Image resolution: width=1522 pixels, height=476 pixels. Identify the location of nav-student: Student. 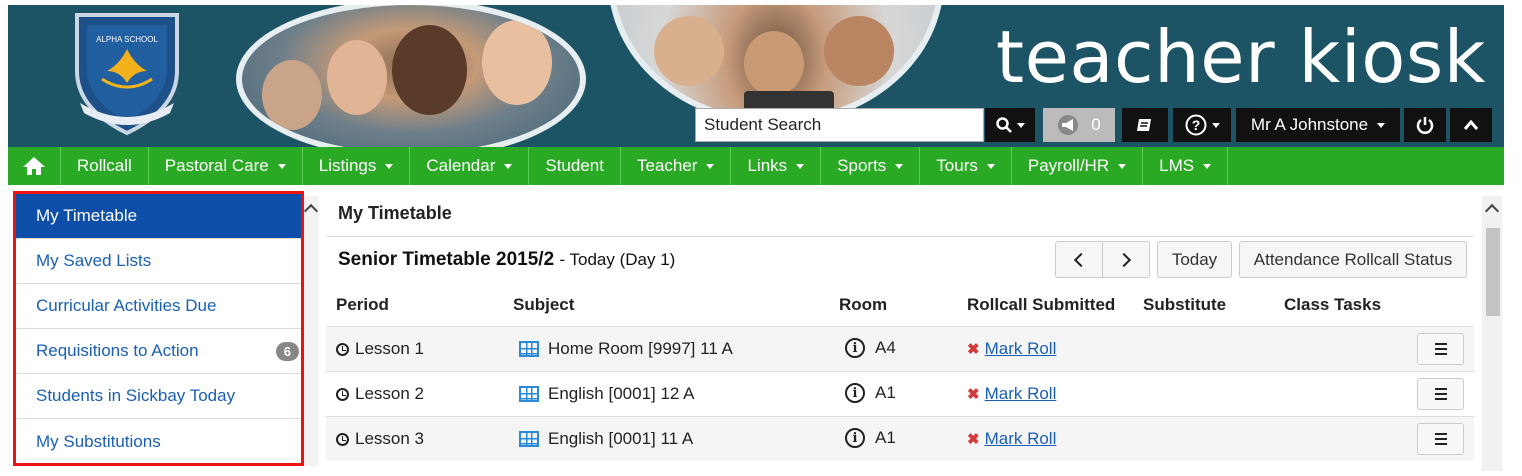
(575, 166).